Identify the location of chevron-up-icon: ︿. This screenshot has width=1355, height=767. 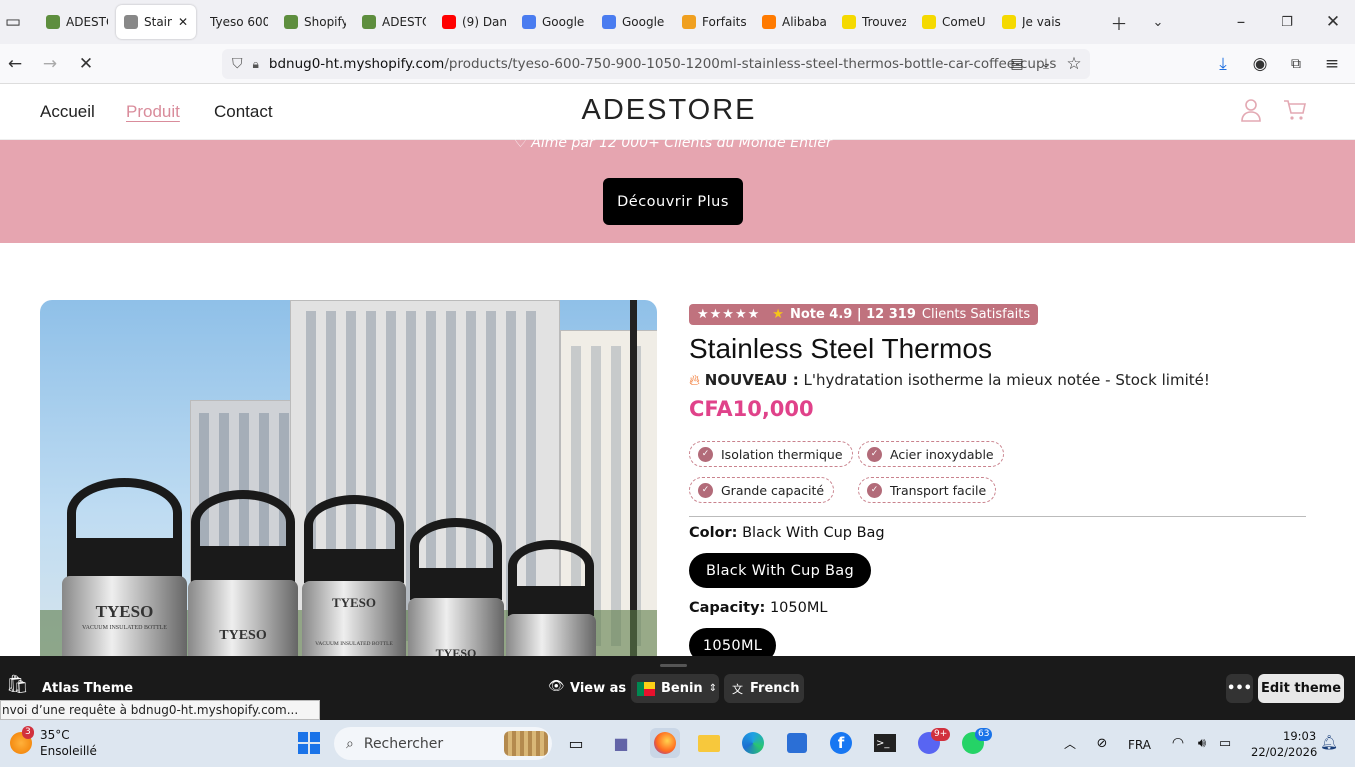
(1070, 743).